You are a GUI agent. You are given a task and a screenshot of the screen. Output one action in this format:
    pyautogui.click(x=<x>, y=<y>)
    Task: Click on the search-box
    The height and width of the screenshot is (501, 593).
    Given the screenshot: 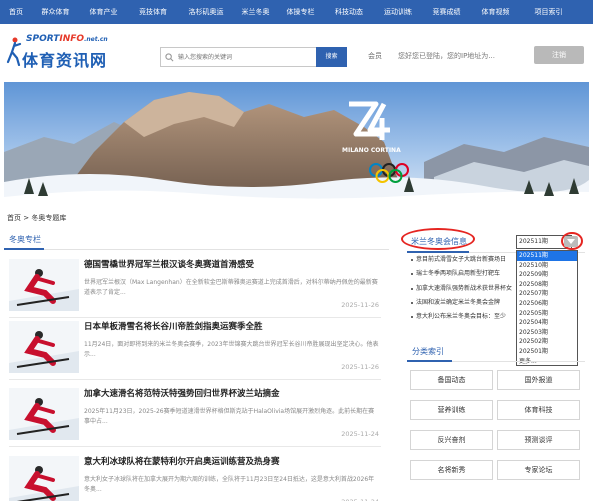 What is the action you would take?
    pyautogui.click(x=238, y=57)
    